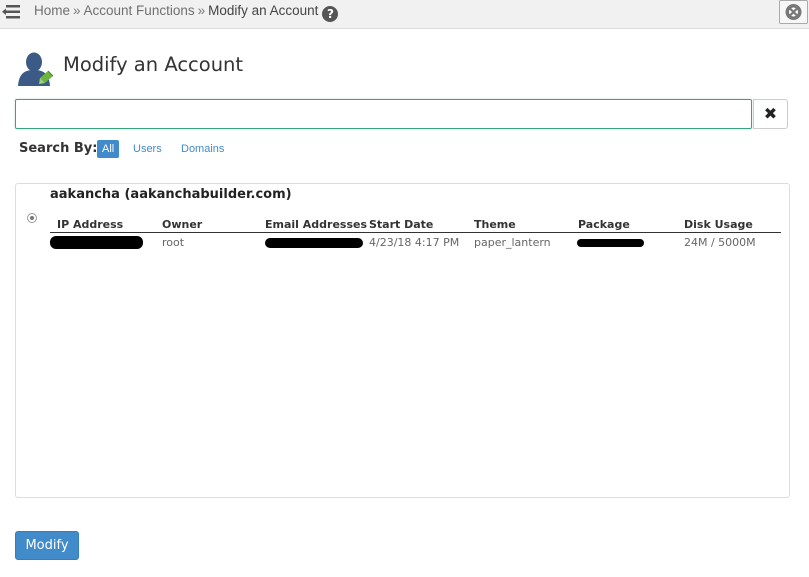  Describe the element at coordinates (139, 10) in the screenshot. I see `breadcrumb-account-functions-link: Account Functions` at that location.